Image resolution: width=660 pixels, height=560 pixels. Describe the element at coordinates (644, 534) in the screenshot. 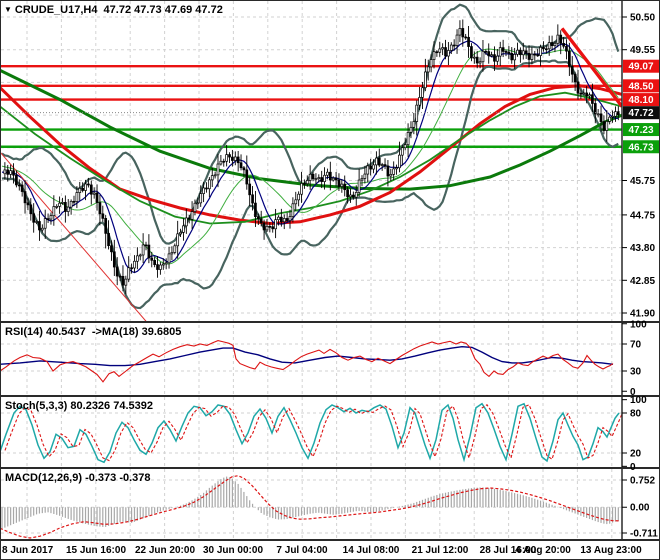

I see `axis-tick-label: -0.711` at that location.